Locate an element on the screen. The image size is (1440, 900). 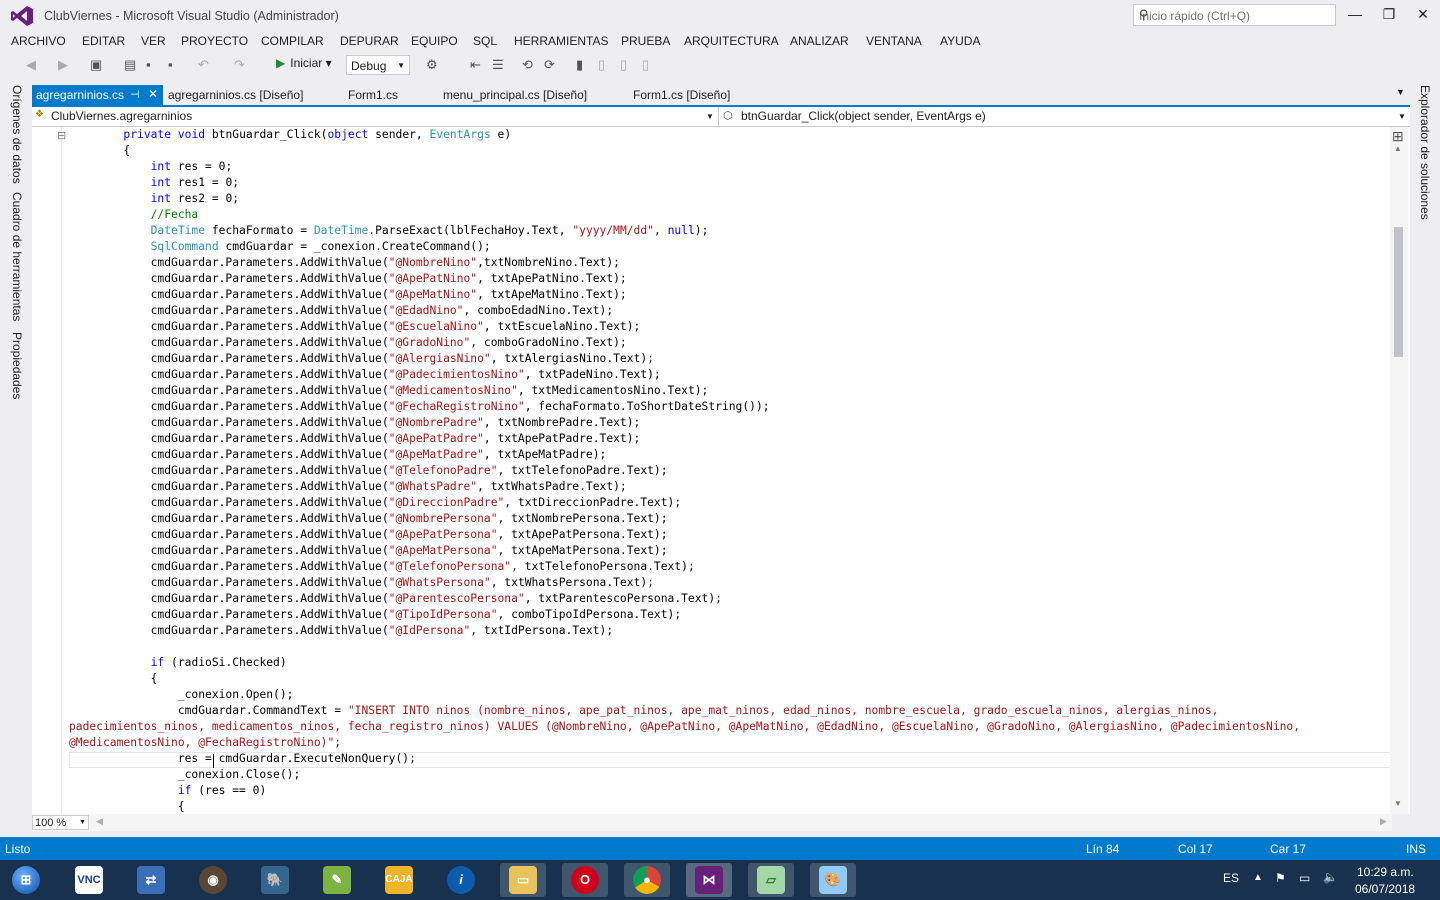
tab-document: Form1.cs [Diseño] is located at coordinates (681, 95).